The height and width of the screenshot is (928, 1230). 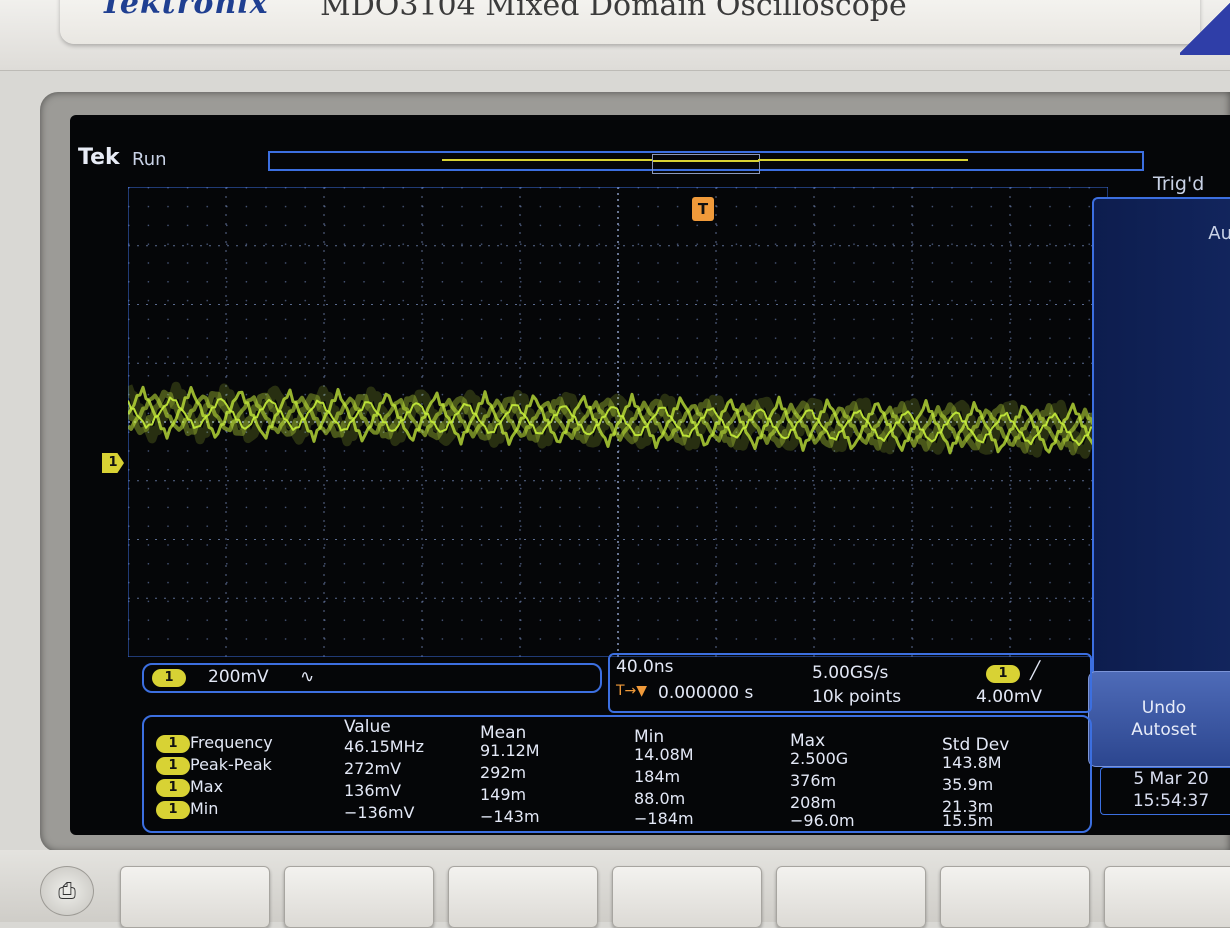 What do you see at coordinates (972, 762) in the screenshot?
I see `meas-row-std-dev: 143.8M` at bounding box center [972, 762].